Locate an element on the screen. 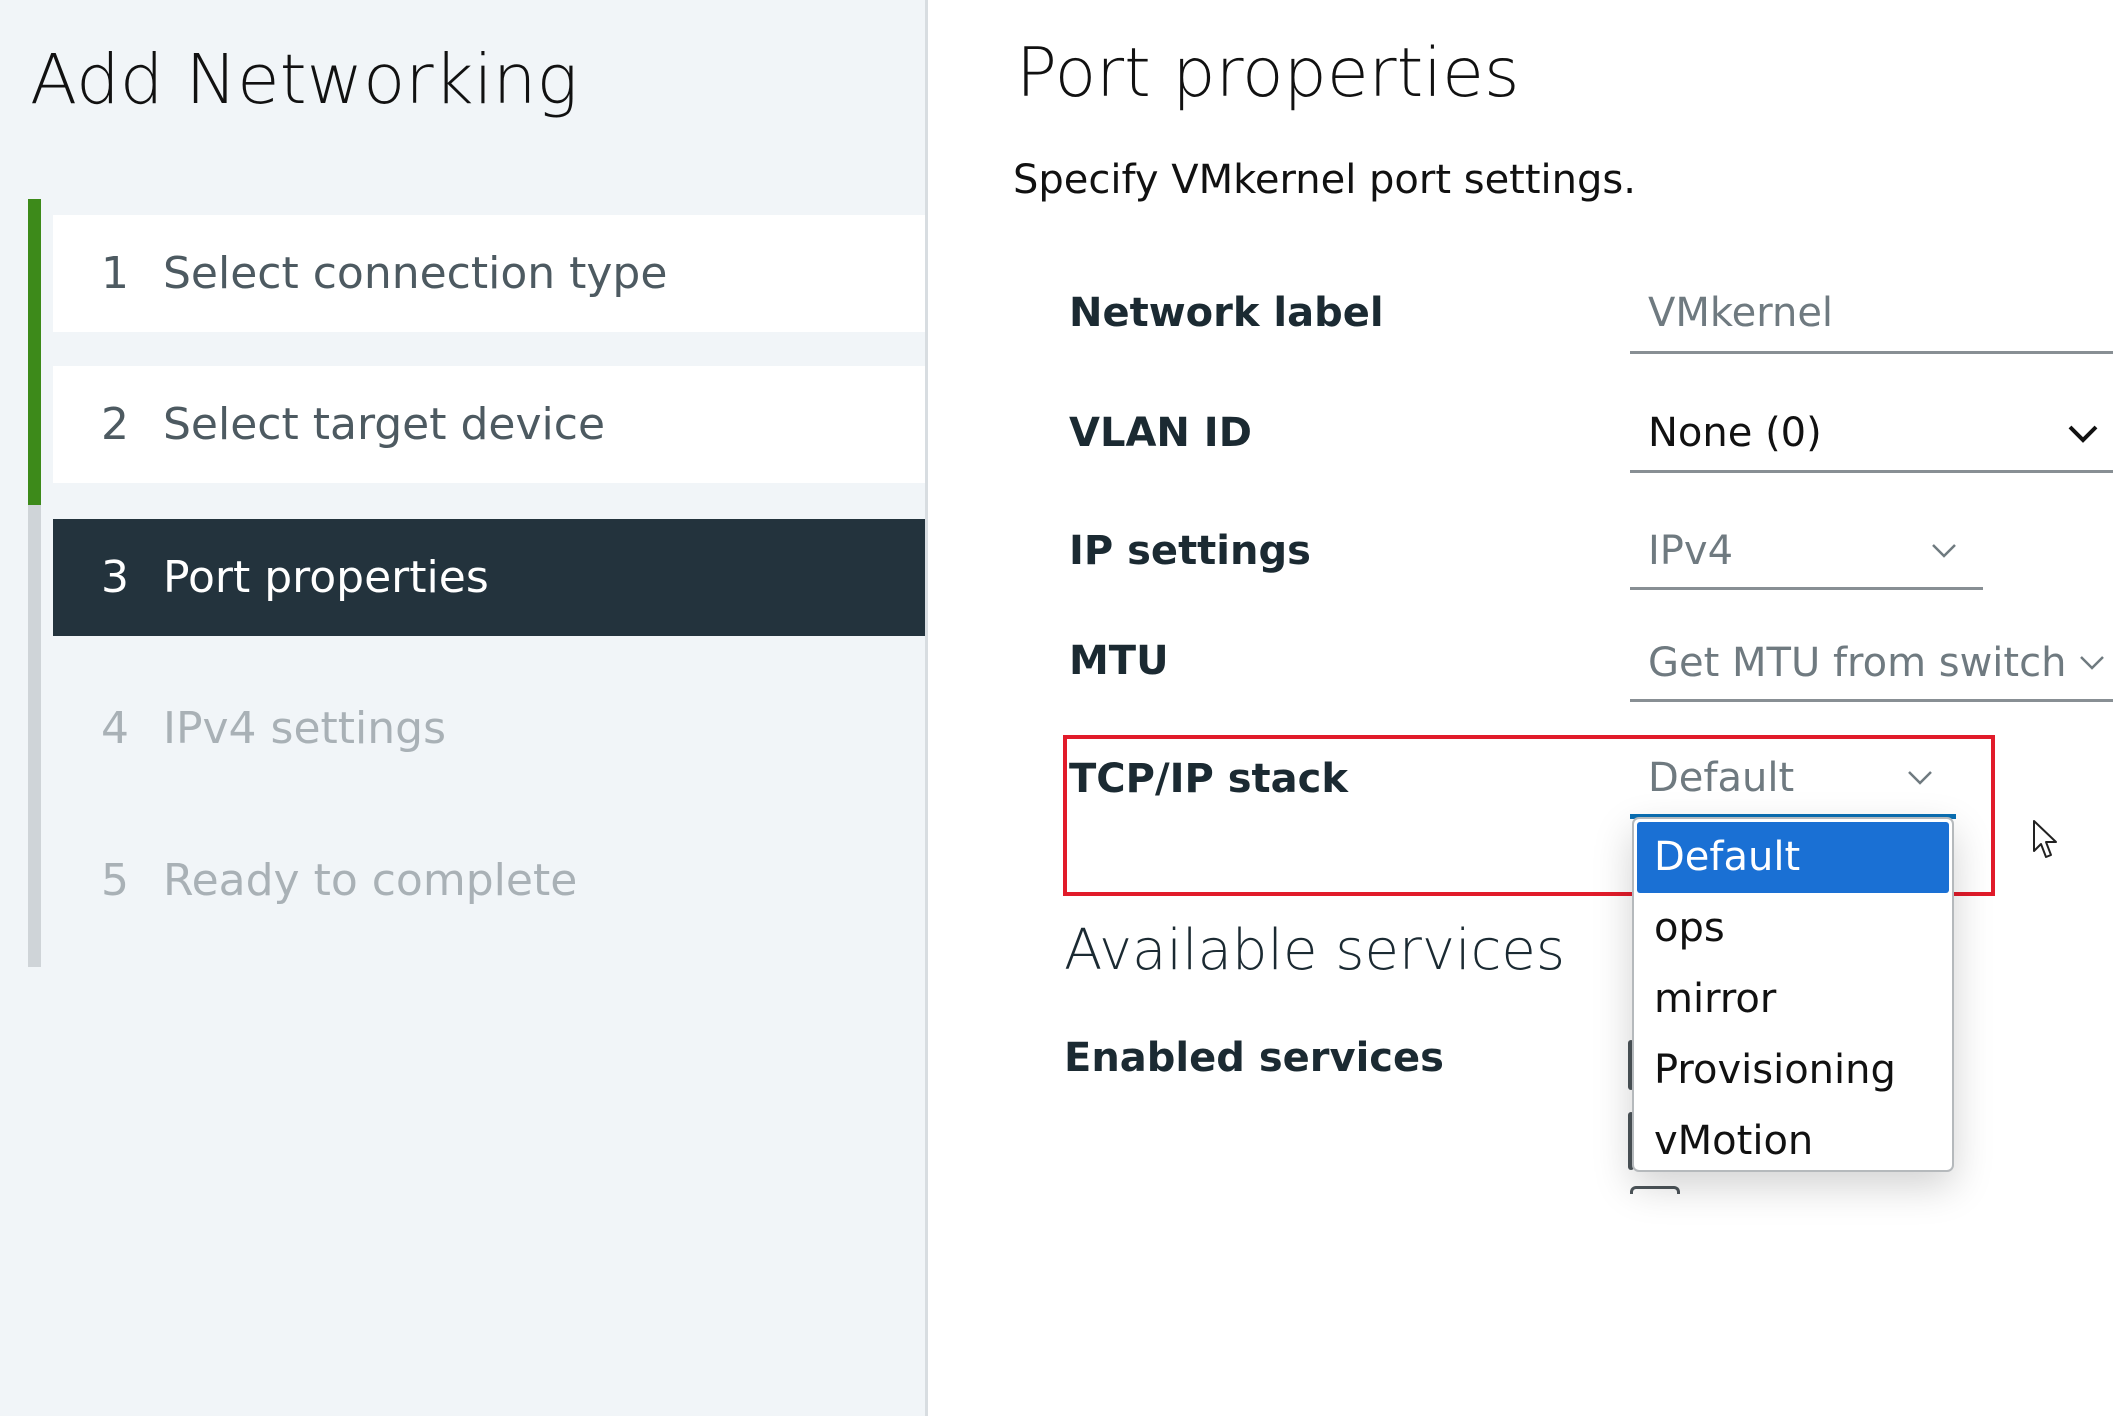  vlan-id-label: VLAN ID is located at coordinates (1160, 433).